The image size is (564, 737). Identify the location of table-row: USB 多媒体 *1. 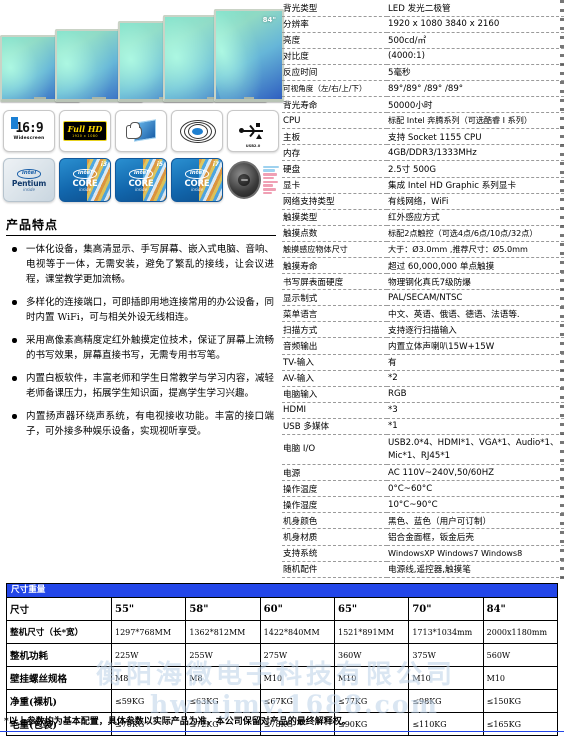
(423, 427).